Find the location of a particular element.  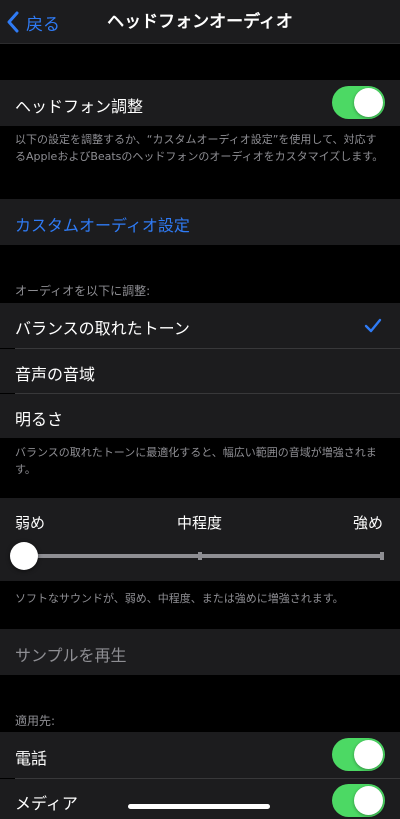

checkmark-icon is located at coordinates (373, 325).